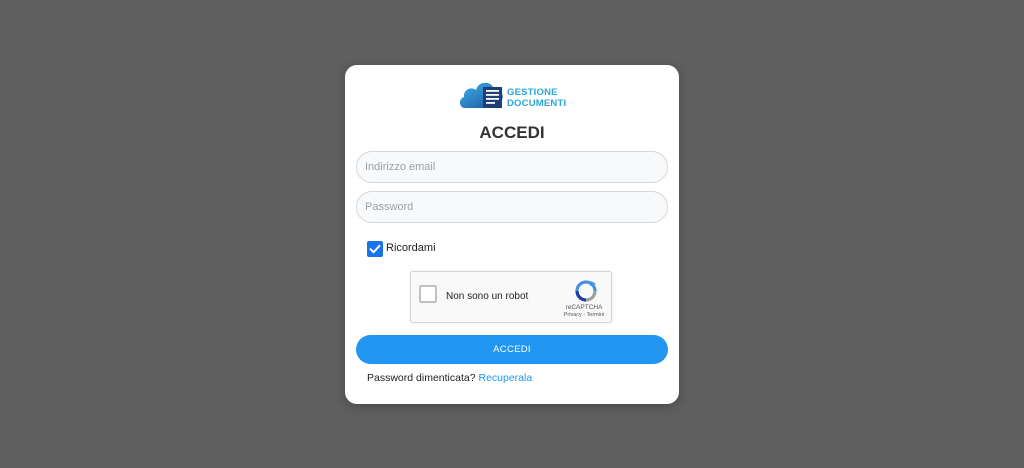 The image size is (1024, 468). Describe the element at coordinates (481, 95) in the screenshot. I see `cloud-document-icon` at that location.